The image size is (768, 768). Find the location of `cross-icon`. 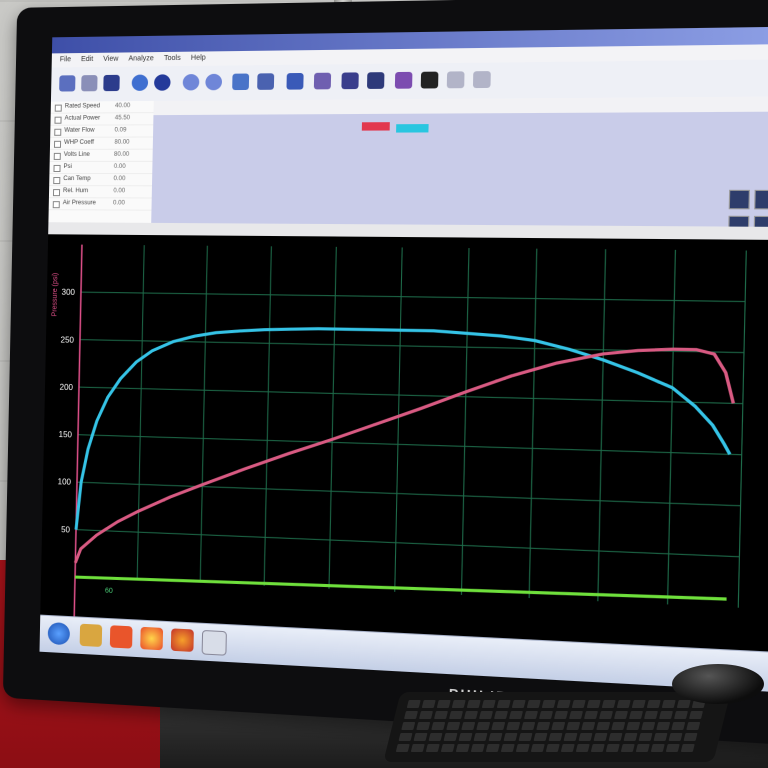

cross-icon is located at coordinates (265, 81).